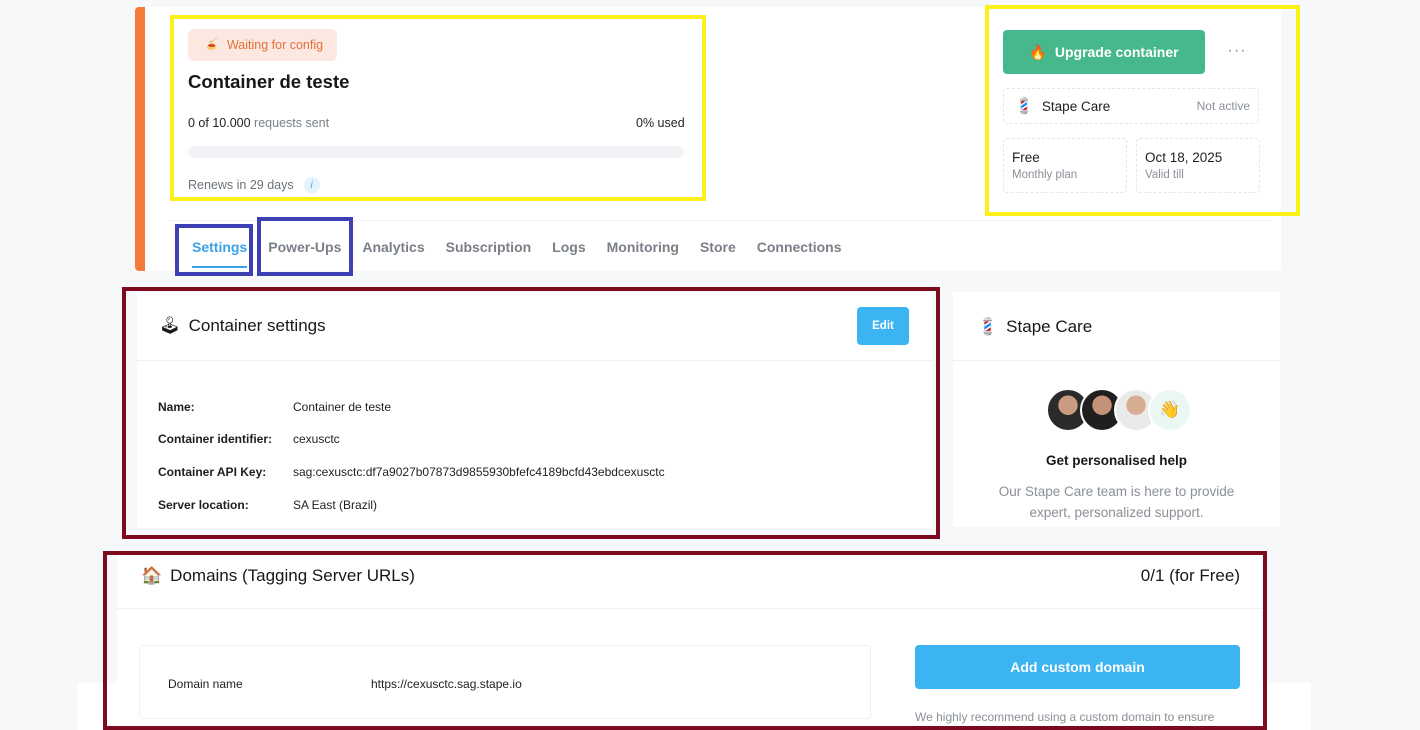 Image resolution: width=1420 pixels, height=730 pixels. Describe the element at coordinates (1190, 575) in the screenshot. I see `domains-count: 0/1 (for Free)` at that location.